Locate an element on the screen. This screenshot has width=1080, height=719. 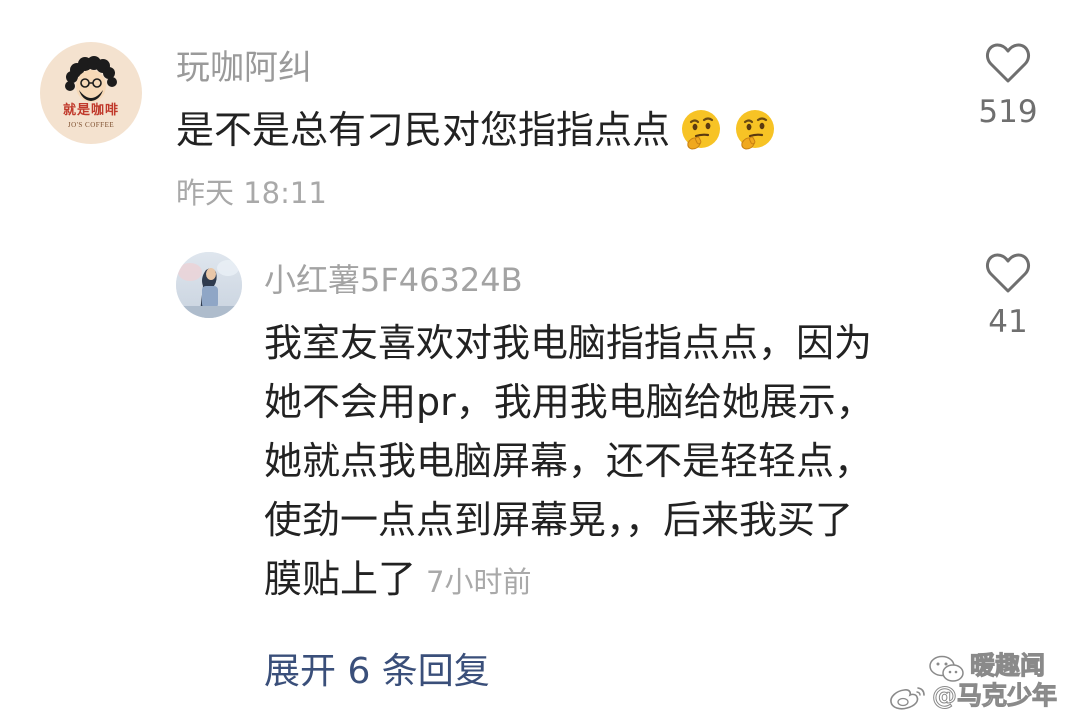
avatar-brand-subtext: JO'S COFFEE is located at coordinates (91, 125).